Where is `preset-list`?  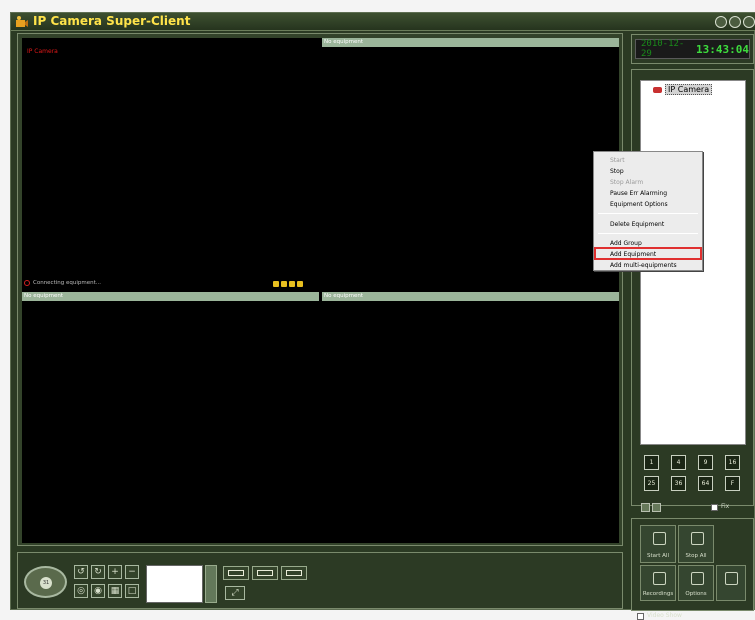
preset-list is located at coordinates (174, 584).